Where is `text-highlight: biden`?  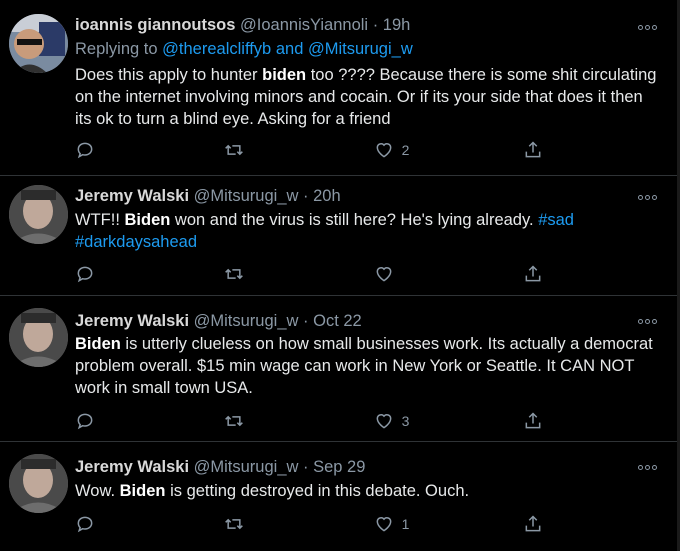
text-highlight: biden is located at coordinates (284, 75).